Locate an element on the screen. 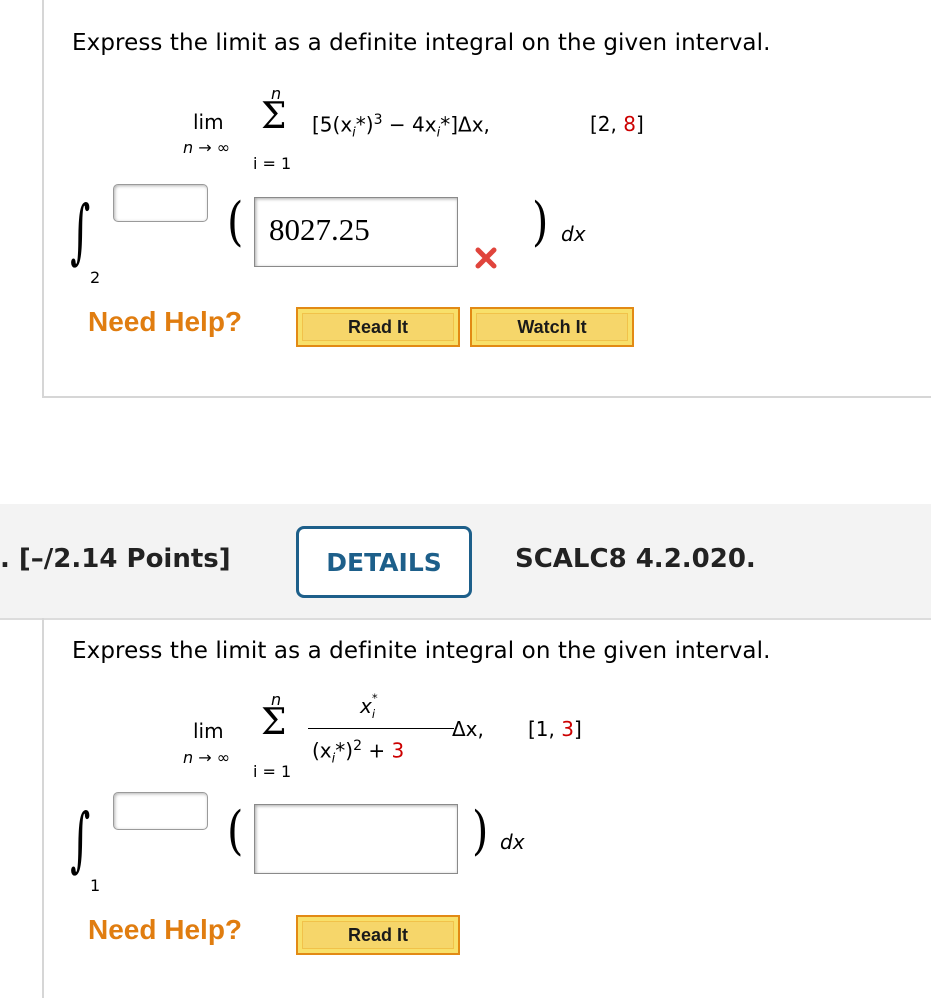  fraction-numerator: x * i is located at coordinates (369, 706).